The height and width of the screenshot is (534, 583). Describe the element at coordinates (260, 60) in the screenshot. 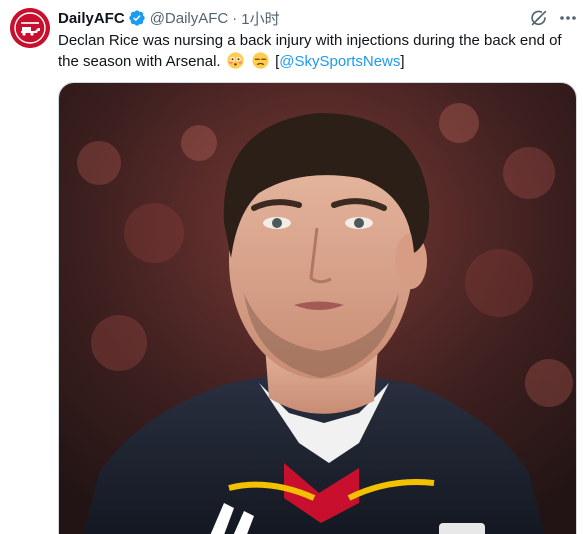

I see `unamused-face-emoji` at that location.